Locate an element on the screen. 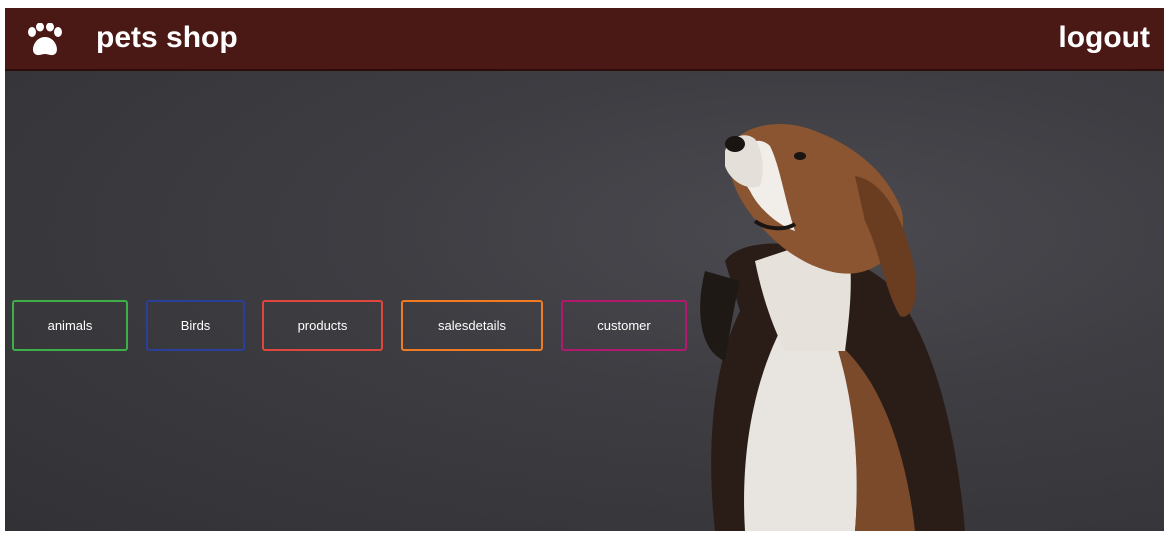  top-navbar: pets shop logout is located at coordinates (584, 39).